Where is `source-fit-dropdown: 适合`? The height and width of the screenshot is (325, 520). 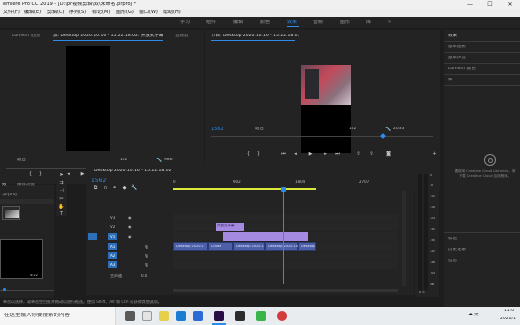
source-fit-dropdown: 适合 is located at coordinates (21, 160).